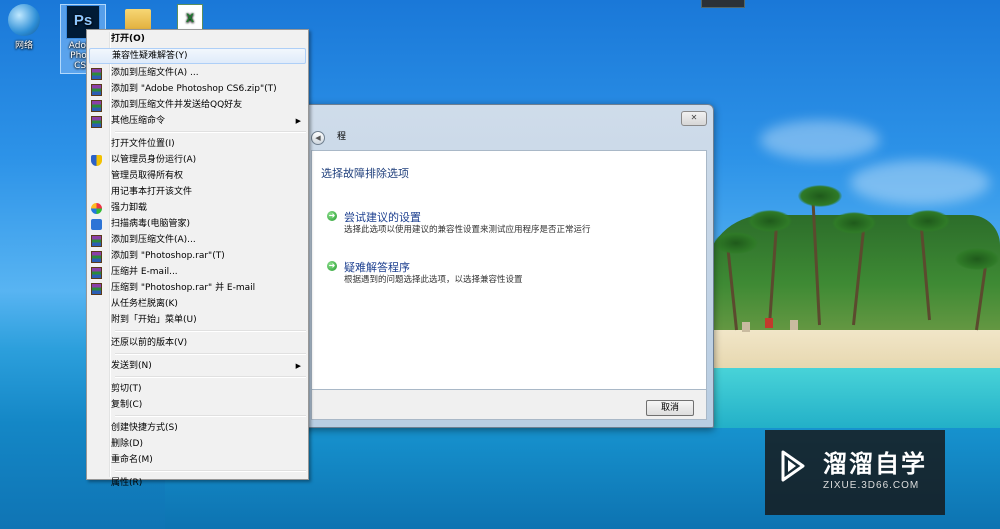 This screenshot has width=1000, height=529. I want to click on menu-item-label: 打开(O), so click(128, 39).